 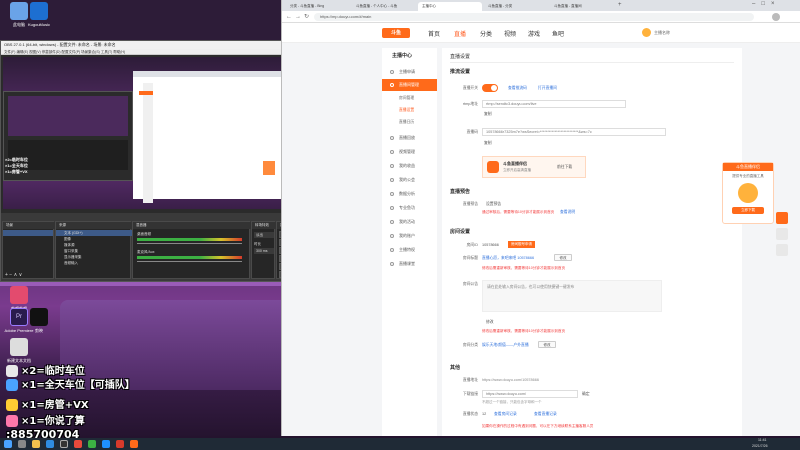 I want to click on nav-arrows-icon: ←→↻, so click(x=299, y=16).